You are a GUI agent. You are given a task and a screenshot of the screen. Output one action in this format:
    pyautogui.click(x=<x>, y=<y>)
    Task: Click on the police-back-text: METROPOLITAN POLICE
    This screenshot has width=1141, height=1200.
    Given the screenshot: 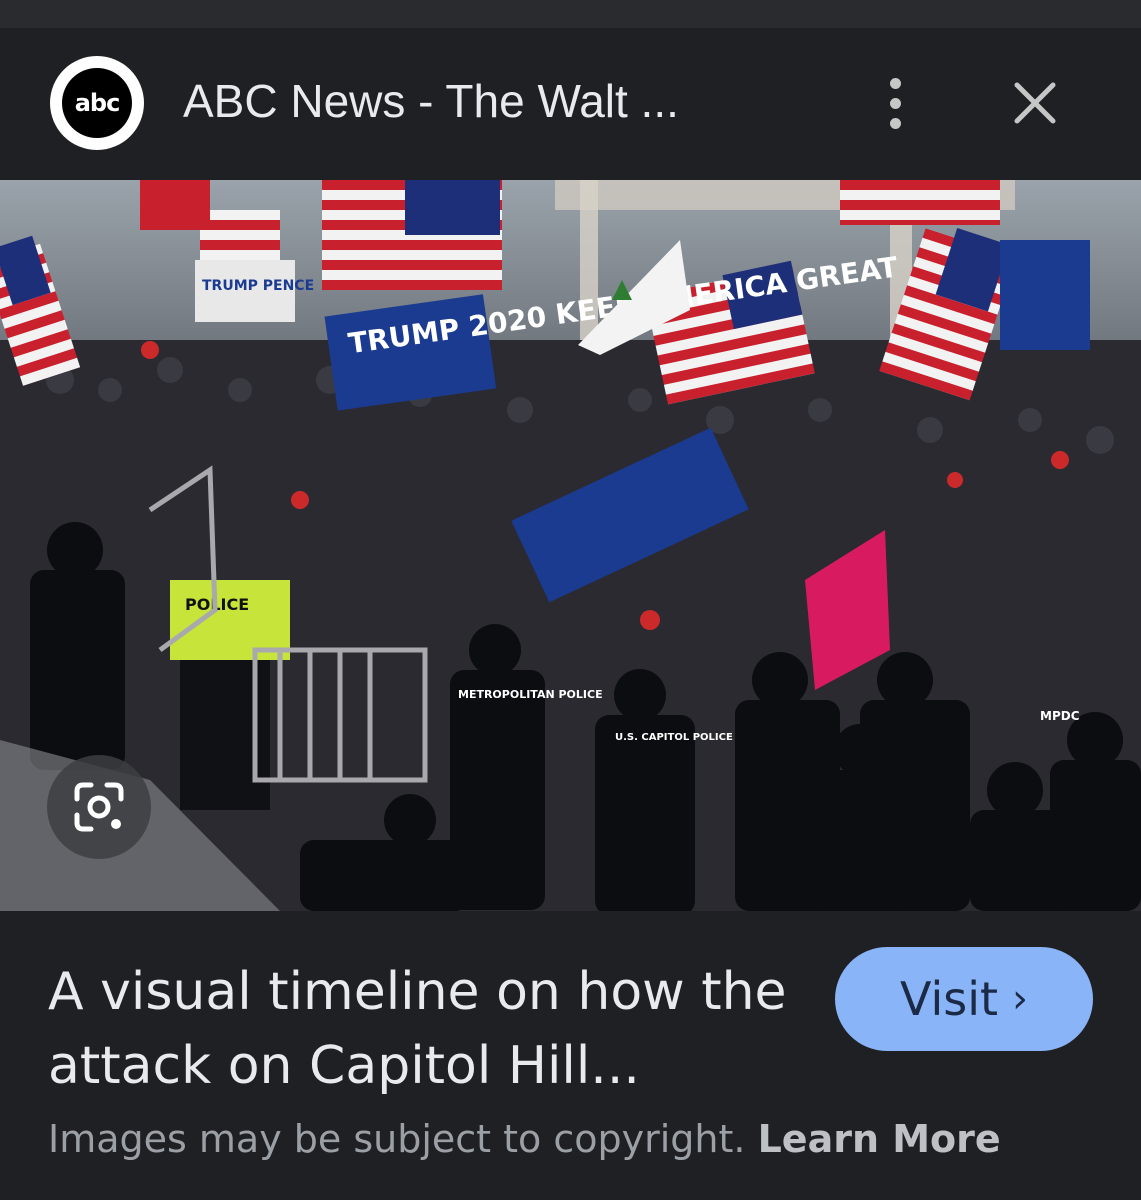 What is the action you would take?
    pyautogui.click(x=530, y=694)
    